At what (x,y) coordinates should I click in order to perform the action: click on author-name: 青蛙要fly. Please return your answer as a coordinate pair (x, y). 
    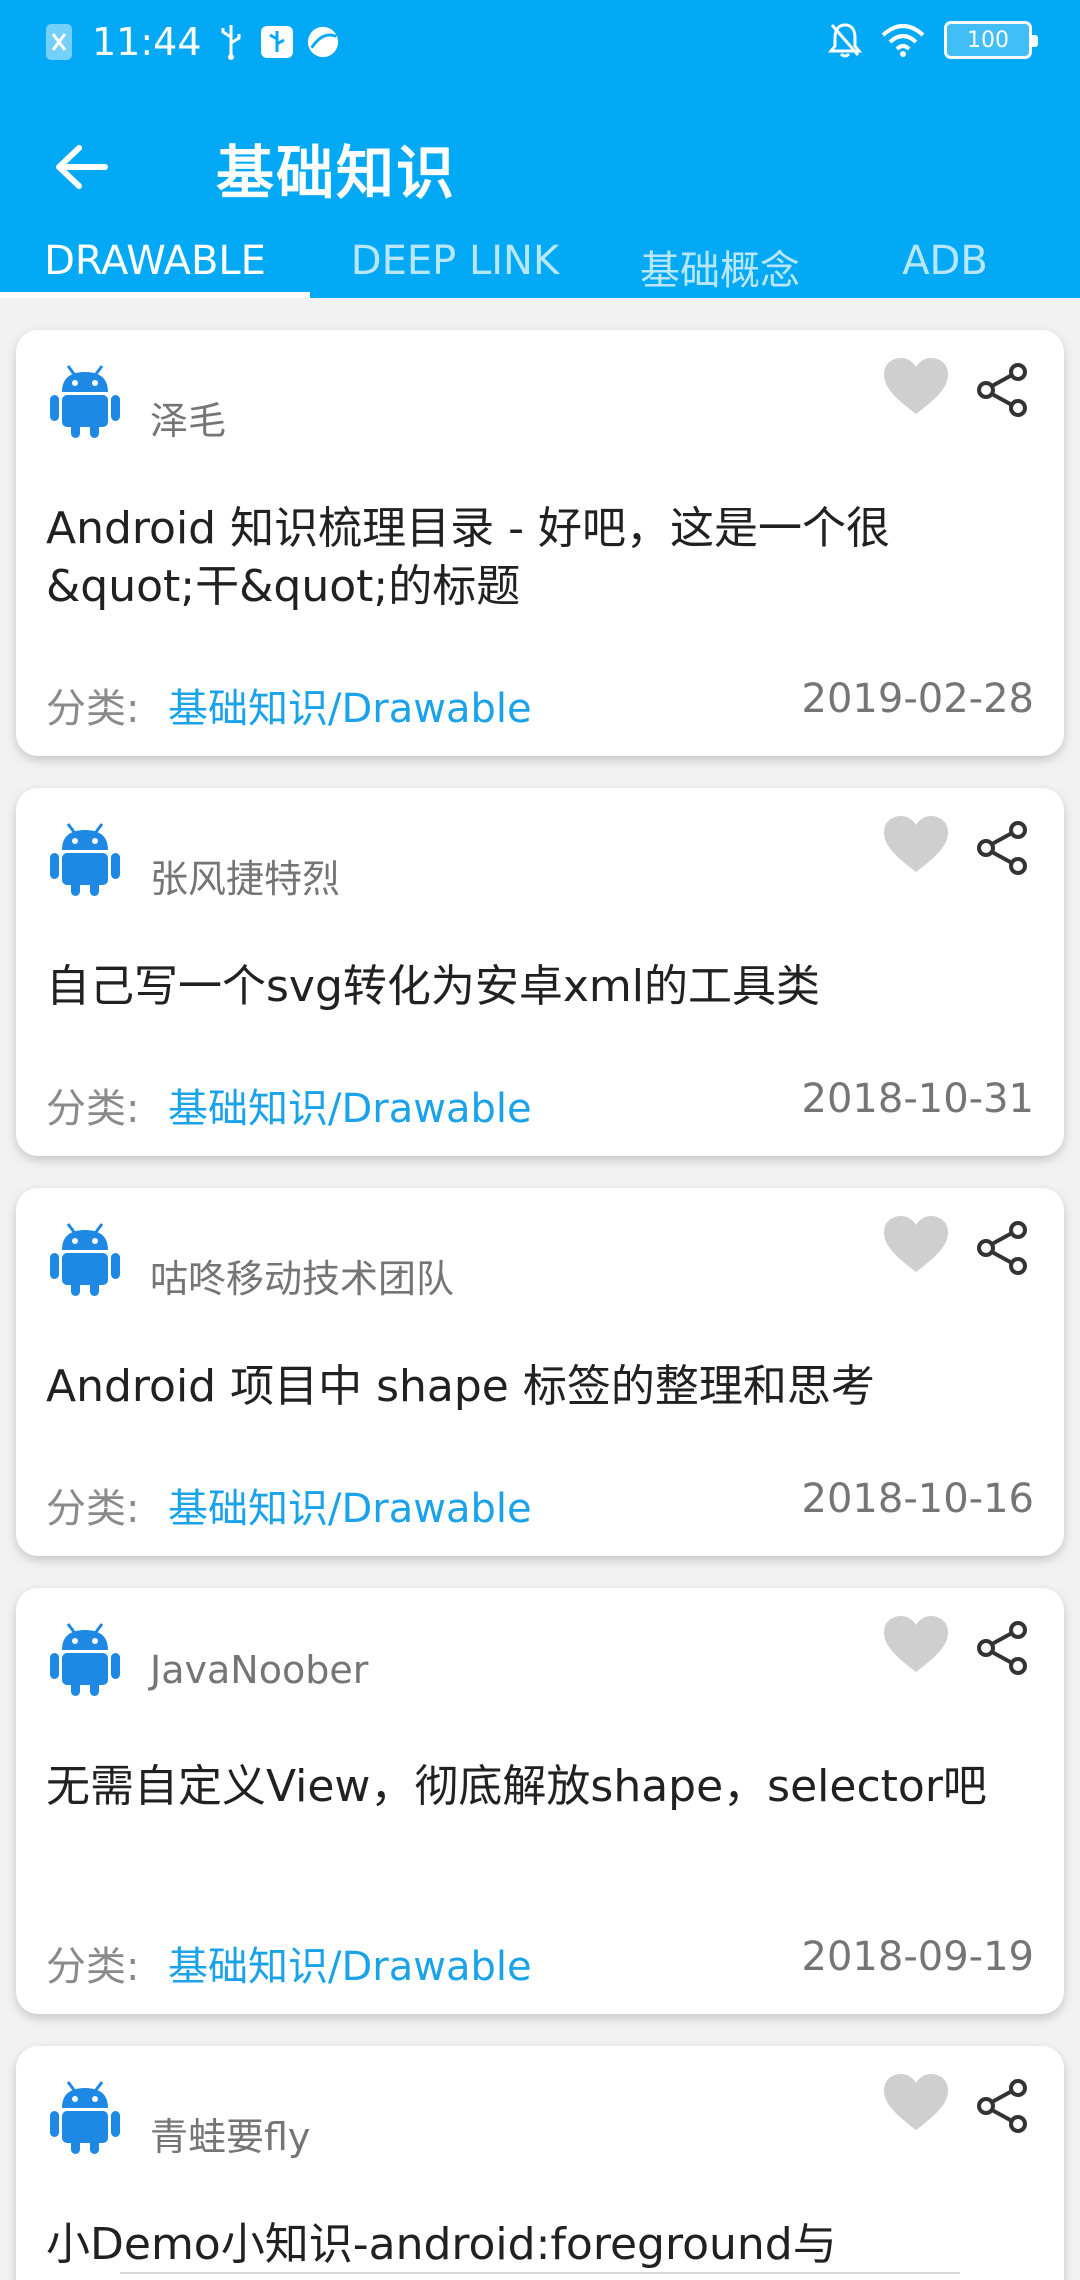
    Looking at the image, I should click on (230, 2133).